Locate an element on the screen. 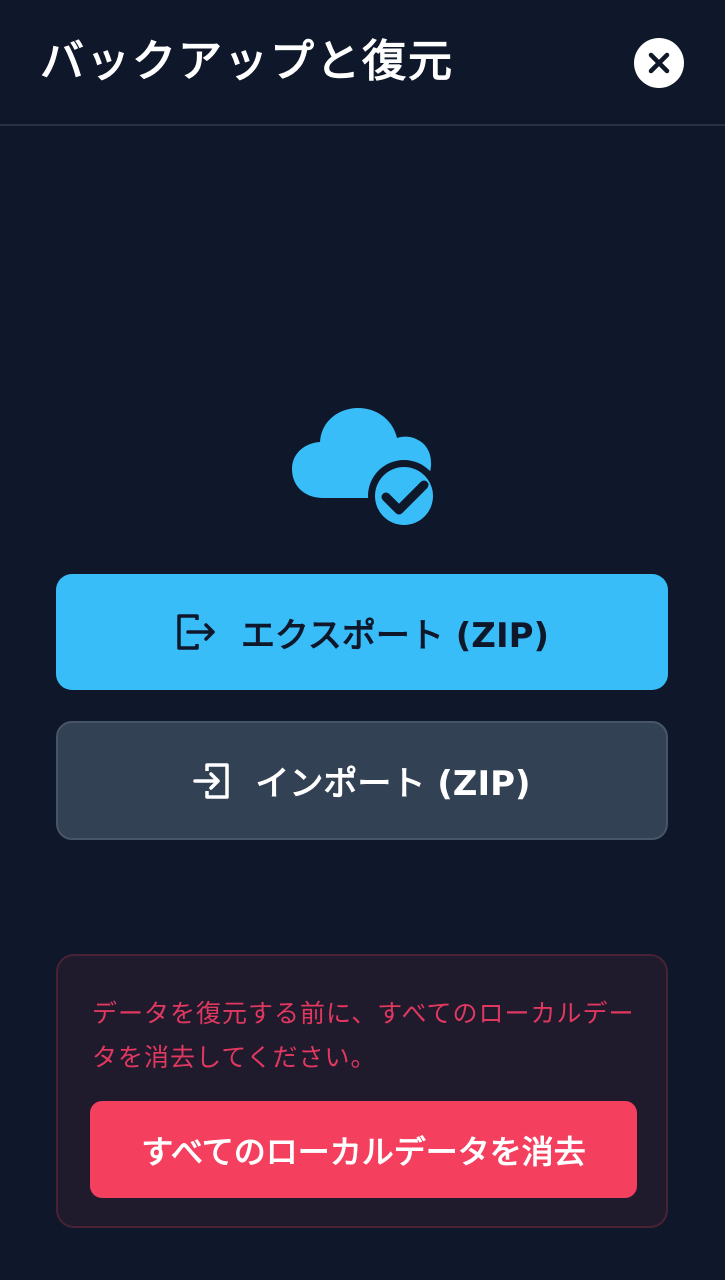 Image resolution: width=725 pixels, height=1280 pixels. close-button is located at coordinates (659, 63).